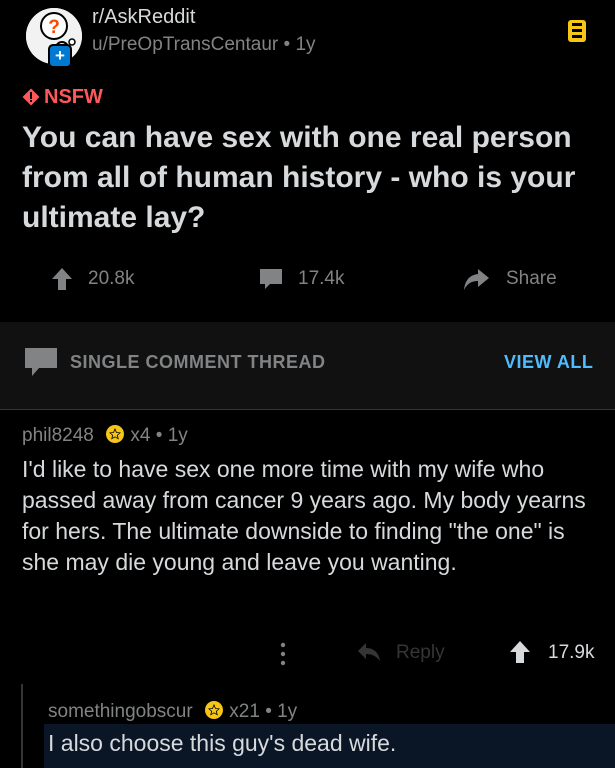 This screenshot has height=768, width=615. I want to click on comment-count: 17.4k, so click(321, 278).